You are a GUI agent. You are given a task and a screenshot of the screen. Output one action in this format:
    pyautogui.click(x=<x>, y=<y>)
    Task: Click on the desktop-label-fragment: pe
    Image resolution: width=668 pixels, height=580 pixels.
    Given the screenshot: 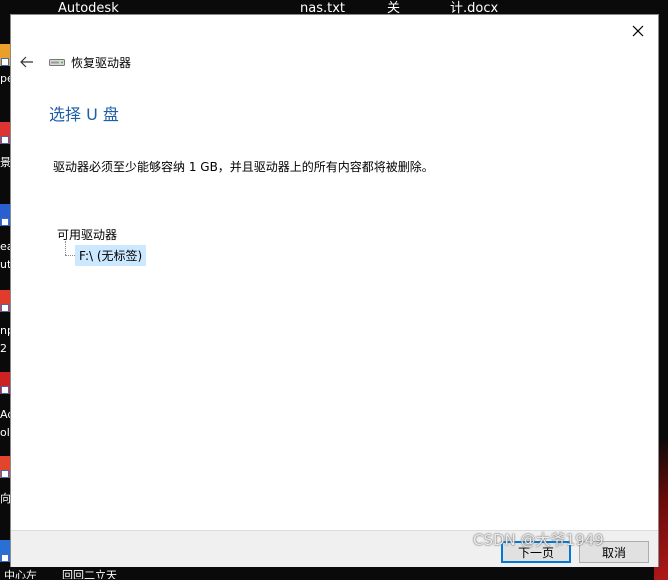 What is the action you would take?
    pyautogui.click(x=5, y=78)
    